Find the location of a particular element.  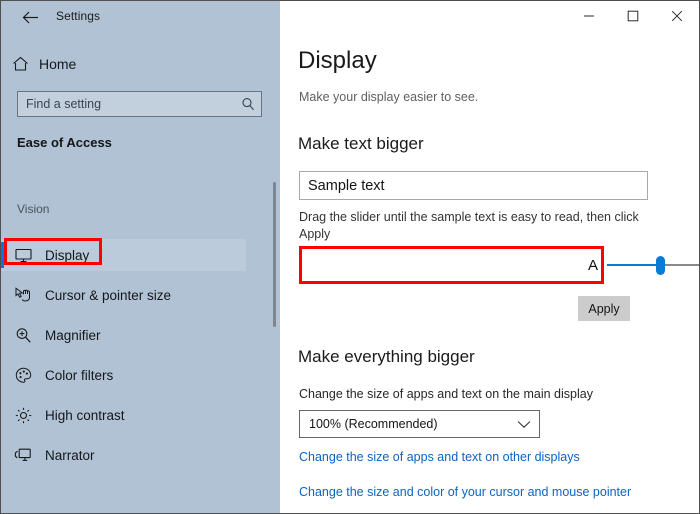

sidebar-item-narrator: Narrator is located at coordinates (123, 455).